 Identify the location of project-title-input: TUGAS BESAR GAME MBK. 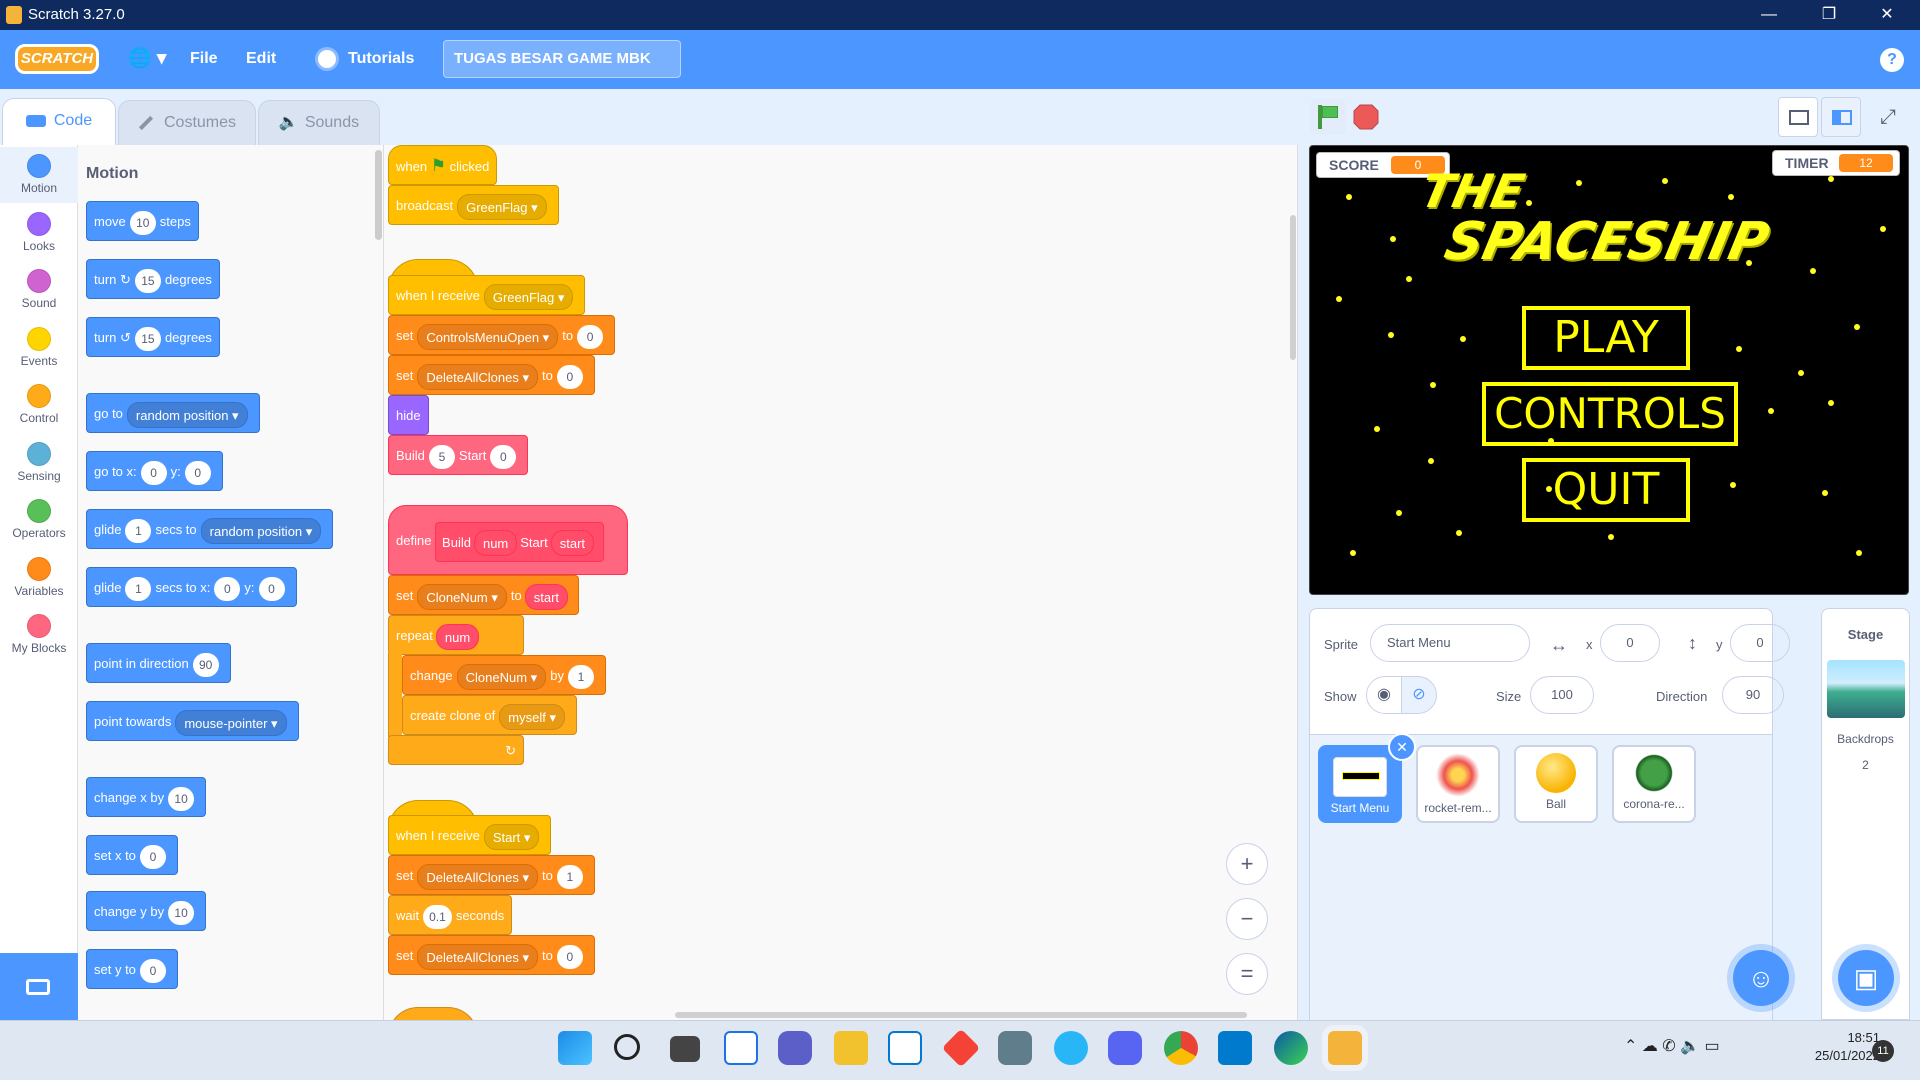
(562, 59).